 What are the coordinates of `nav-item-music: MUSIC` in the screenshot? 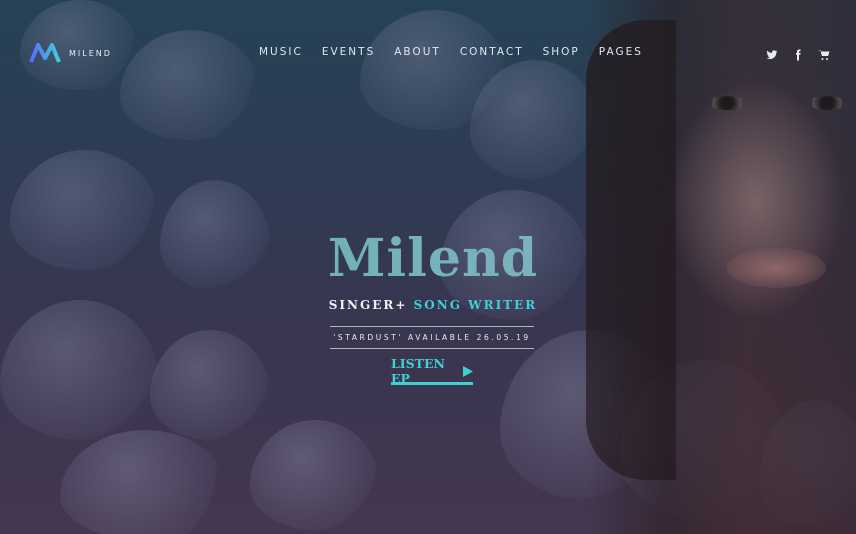 It's located at (281, 52).